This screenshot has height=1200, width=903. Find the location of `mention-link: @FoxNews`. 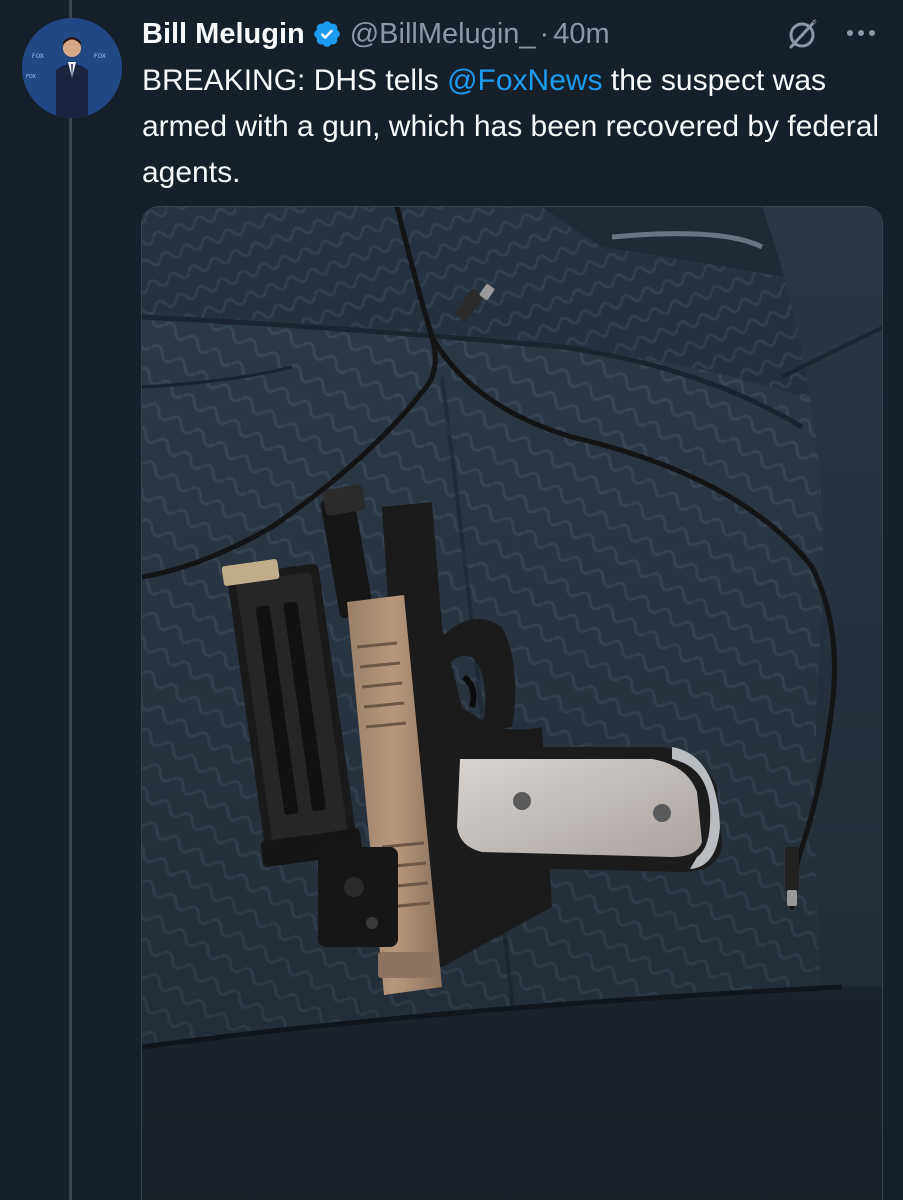

mention-link: @FoxNews is located at coordinates (524, 80).